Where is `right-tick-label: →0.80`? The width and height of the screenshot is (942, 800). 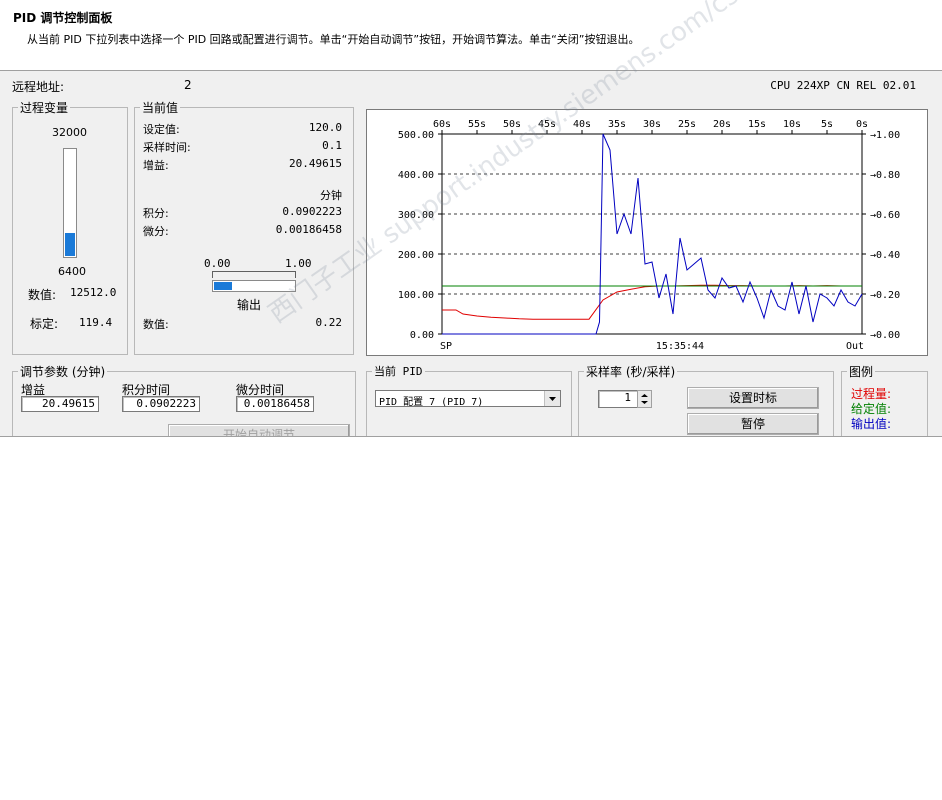 right-tick-label: →0.80 is located at coordinates (885, 175).